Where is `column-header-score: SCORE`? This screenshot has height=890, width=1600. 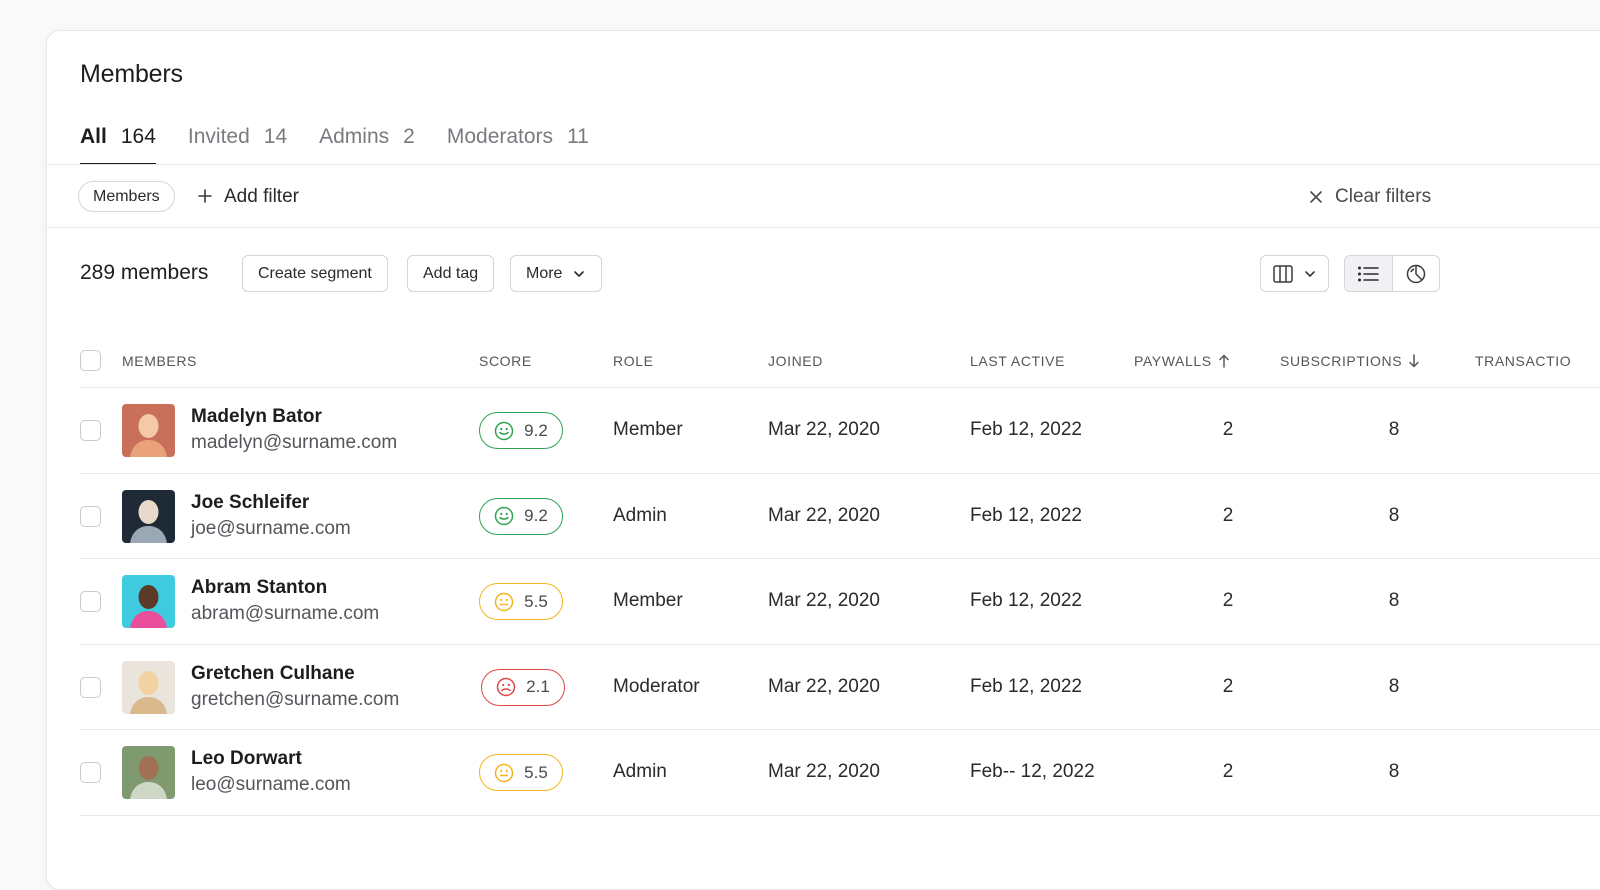 column-header-score: SCORE is located at coordinates (505, 361).